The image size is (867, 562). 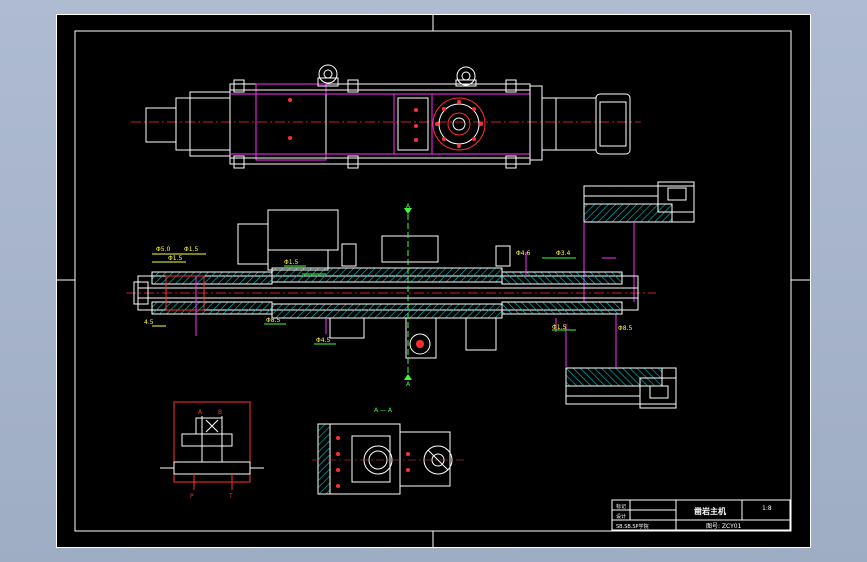 I want to click on tb-row-label-2: 设计, so click(x=621, y=516).